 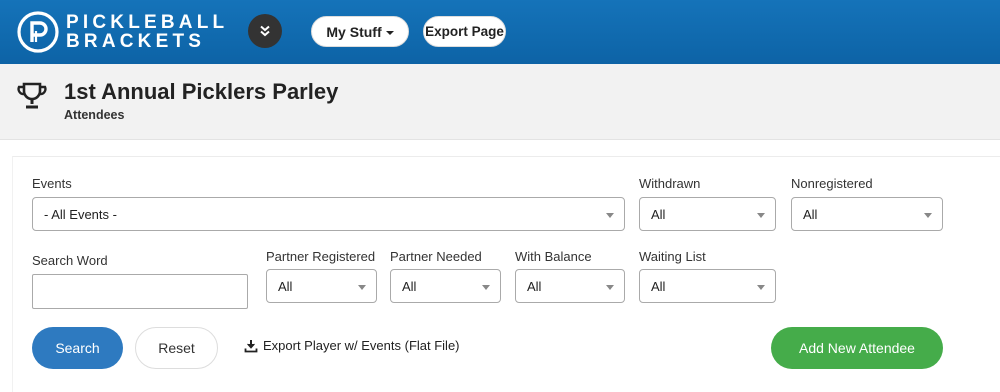 What do you see at coordinates (857, 348) in the screenshot?
I see `add-new-attendee-button: Add New Attendee` at bounding box center [857, 348].